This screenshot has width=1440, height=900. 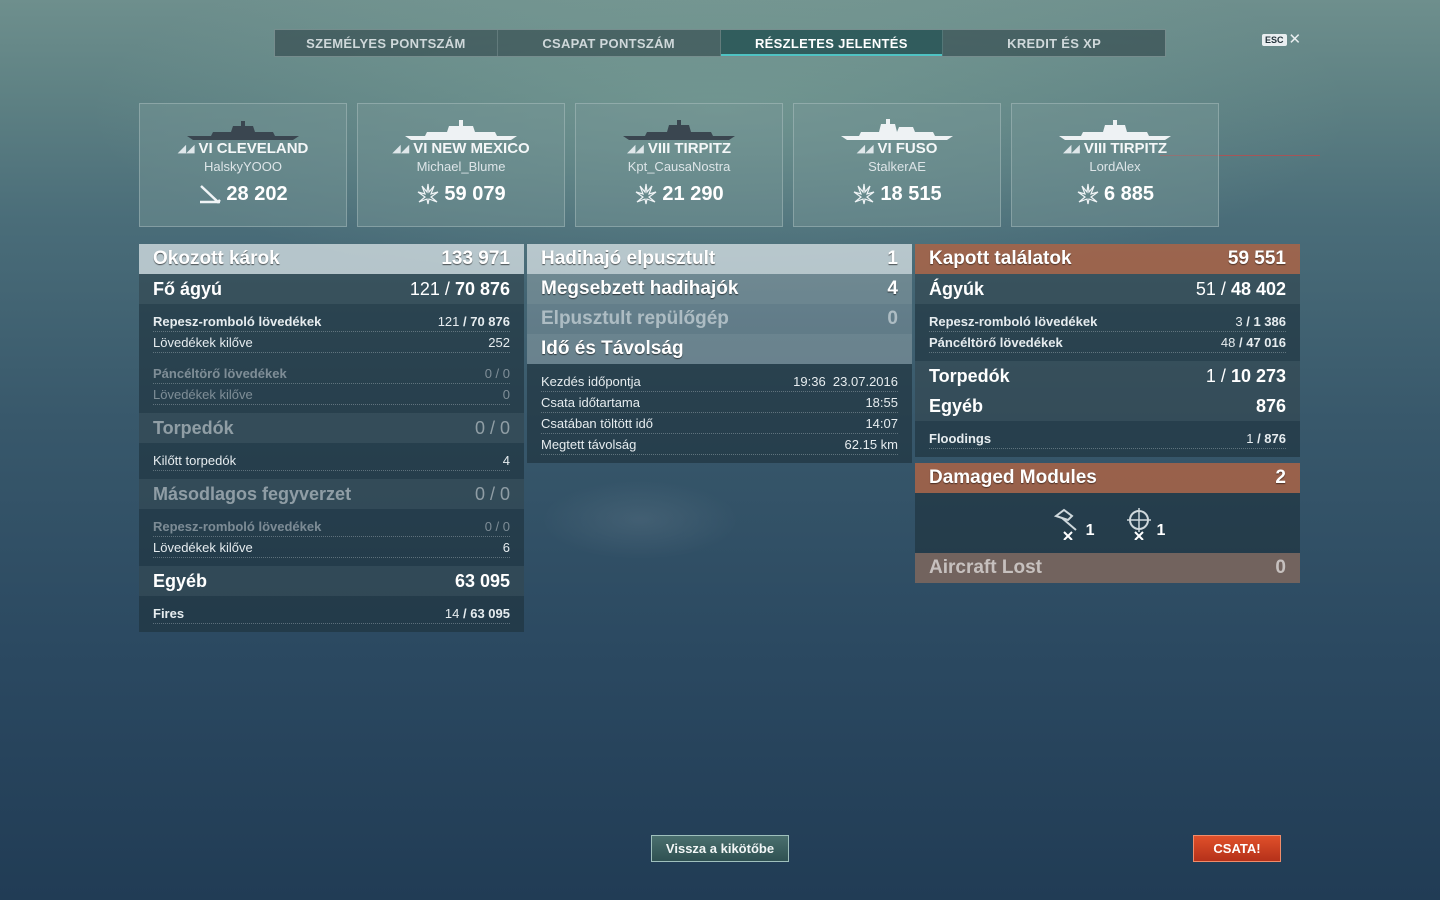 I want to click on aircraft-lost-label: Aircraft Lost, so click(x=985, y=567).